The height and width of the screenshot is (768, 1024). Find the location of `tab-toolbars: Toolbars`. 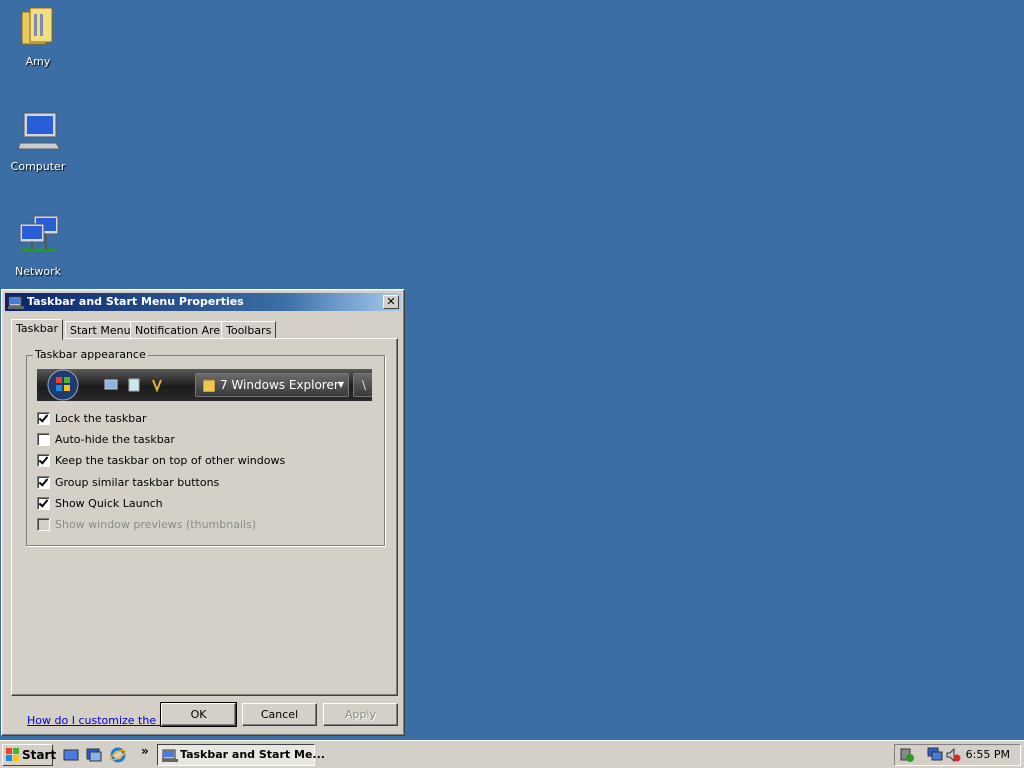

tab-toolbars: Toolbars is located at coordinates (249, 330).